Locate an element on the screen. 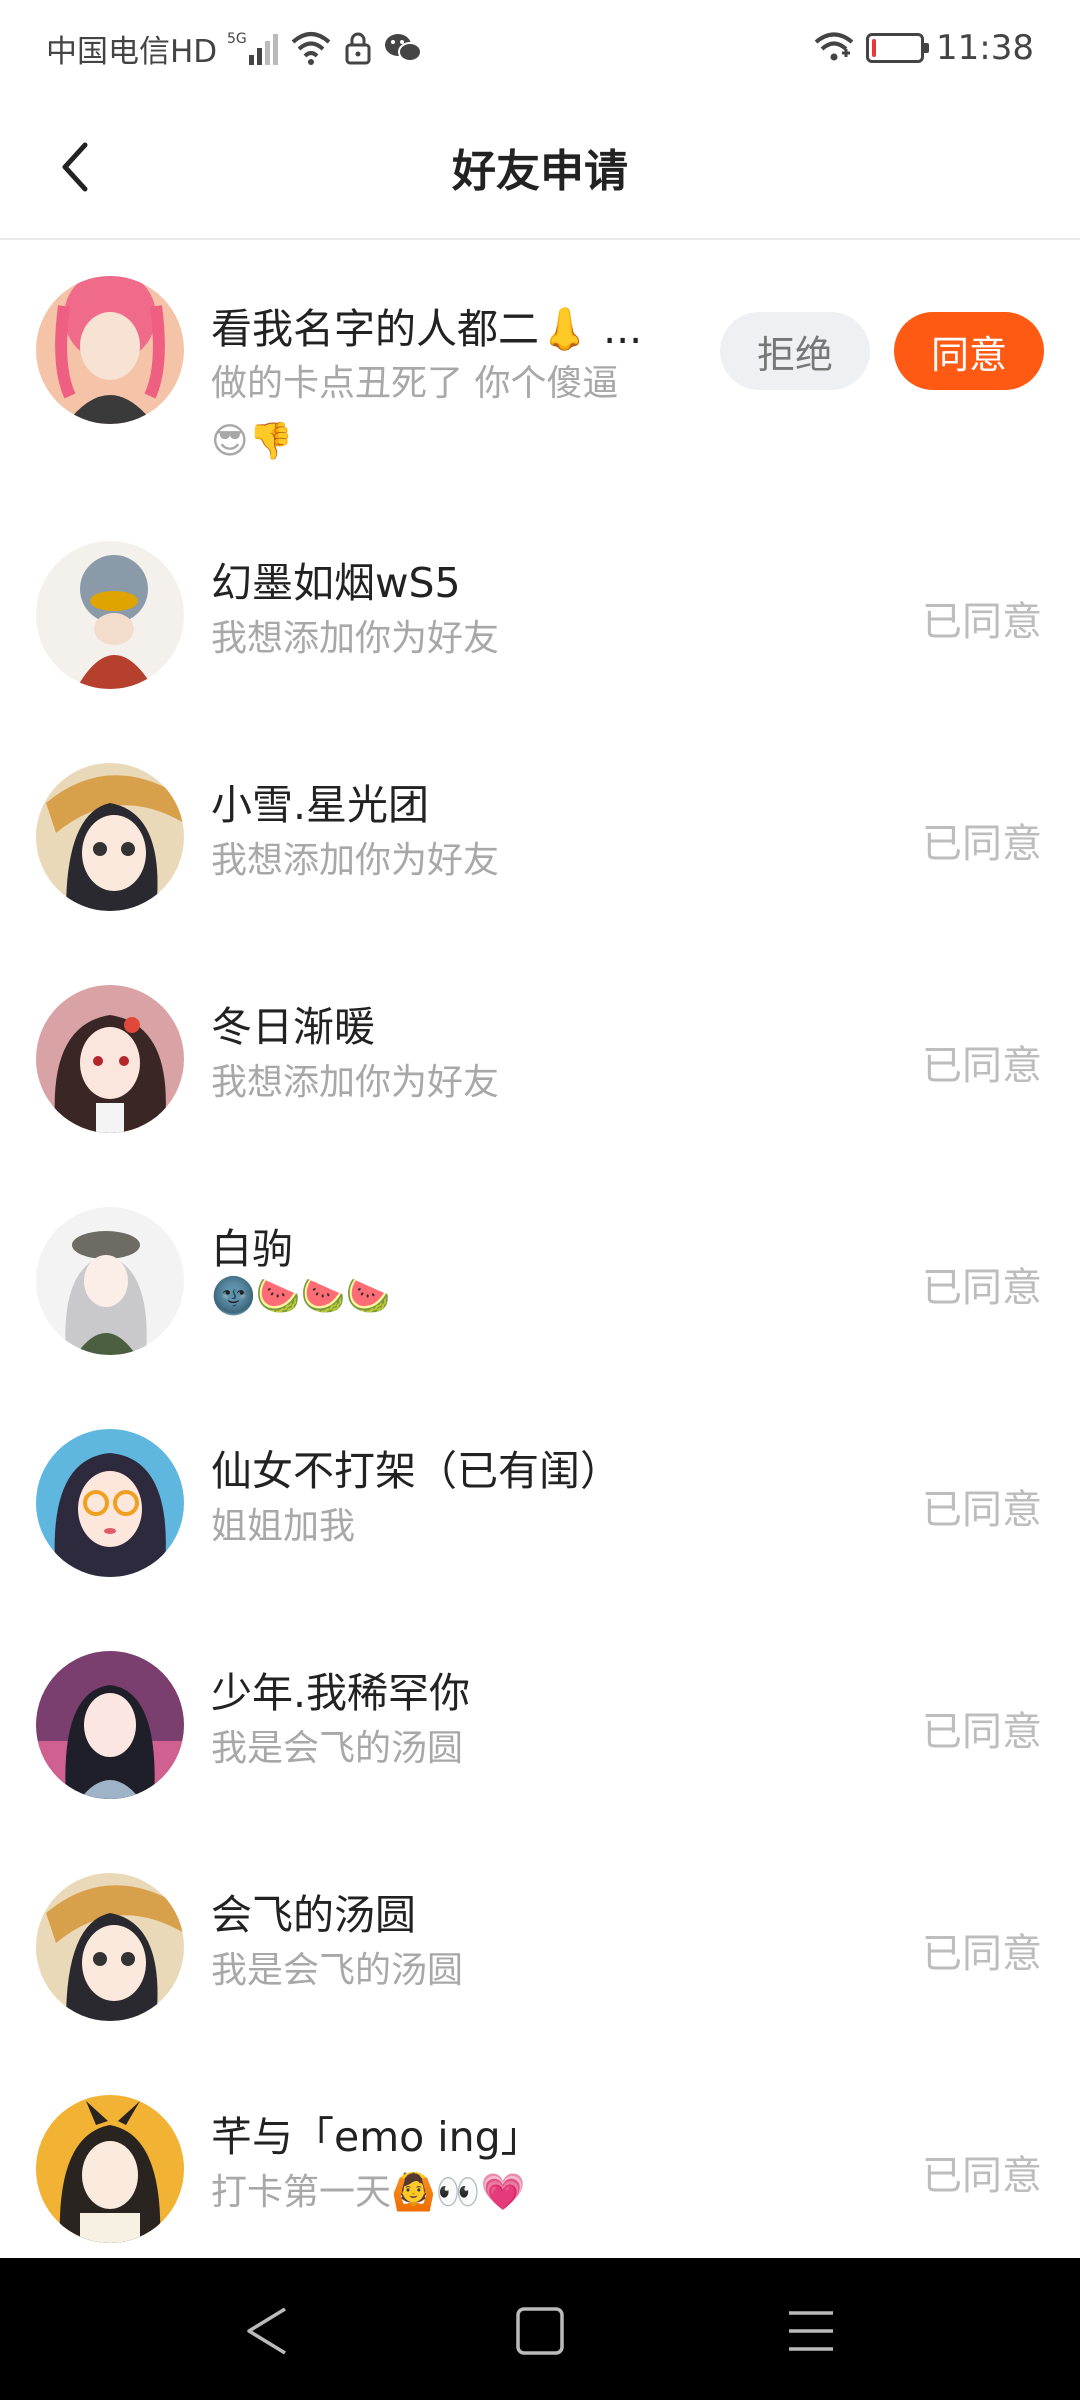 The height and width of the screenshot is (2400, 1080). app-header: 好友申请 is located at coordinates (540, 168).